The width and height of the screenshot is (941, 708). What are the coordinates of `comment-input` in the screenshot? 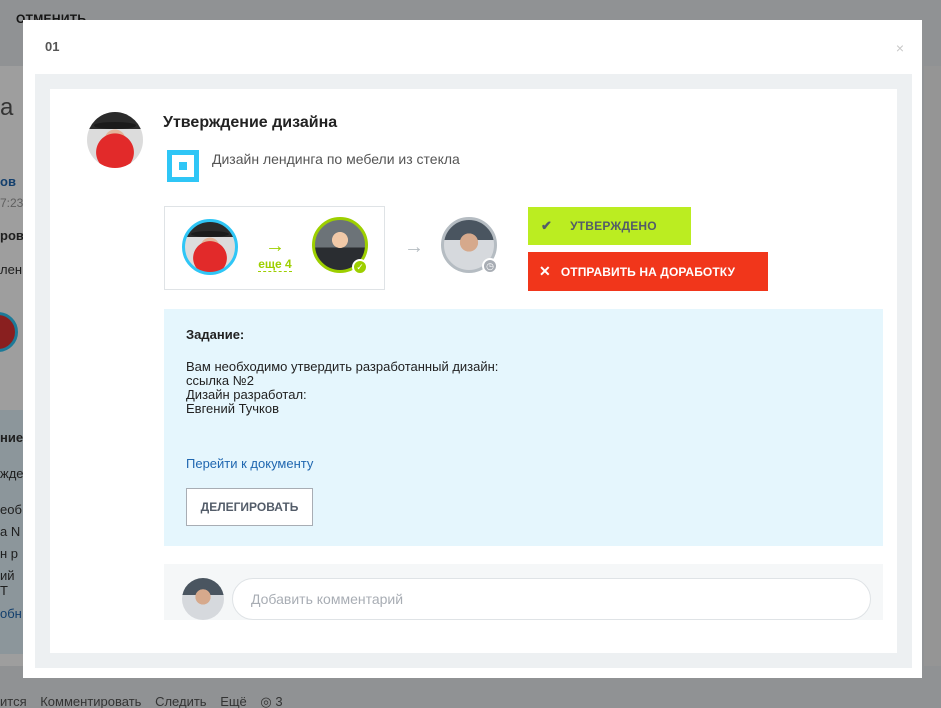 It's located at (551, 599).